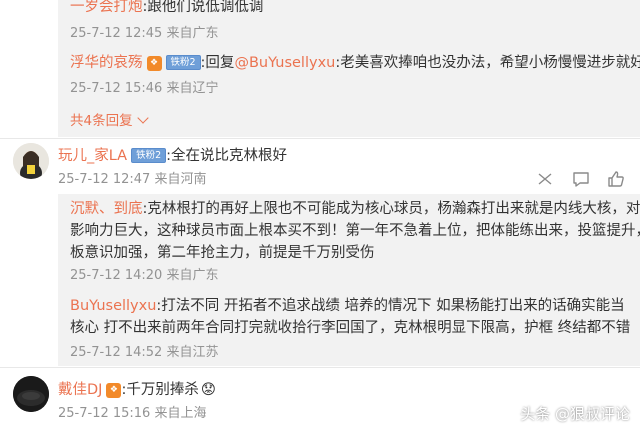 This screenshot has width=640, height=426. Describe the element at coordinates (284, 63) in the screenshot. I see `mention-link: @BuYusellyxu` at that location.